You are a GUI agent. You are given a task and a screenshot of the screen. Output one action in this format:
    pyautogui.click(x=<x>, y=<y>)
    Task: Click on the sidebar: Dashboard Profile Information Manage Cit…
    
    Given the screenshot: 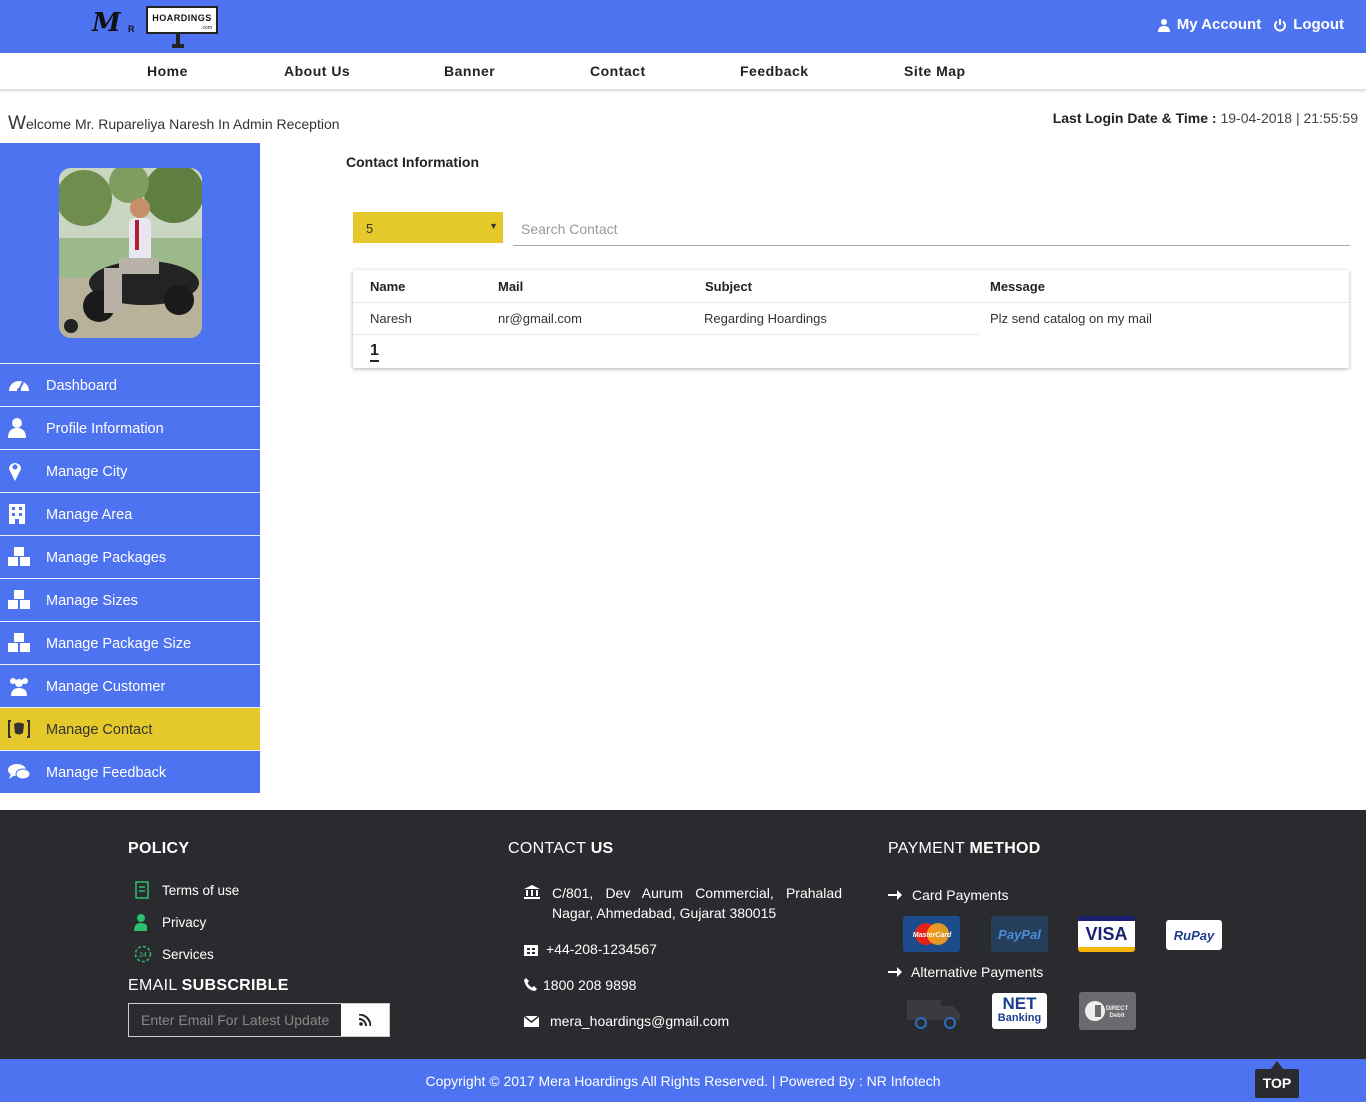 What is the action you would take?
    pyautogui.click(x=130, y=468)
    